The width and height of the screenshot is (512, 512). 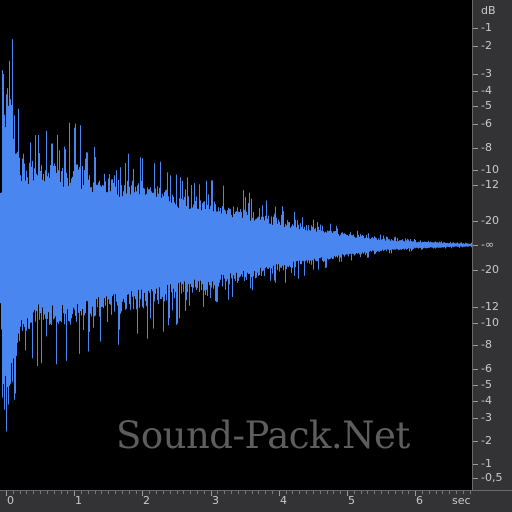 I want to click on watermark-text: Sound-Pack.Net, so click(x=263, y=435).